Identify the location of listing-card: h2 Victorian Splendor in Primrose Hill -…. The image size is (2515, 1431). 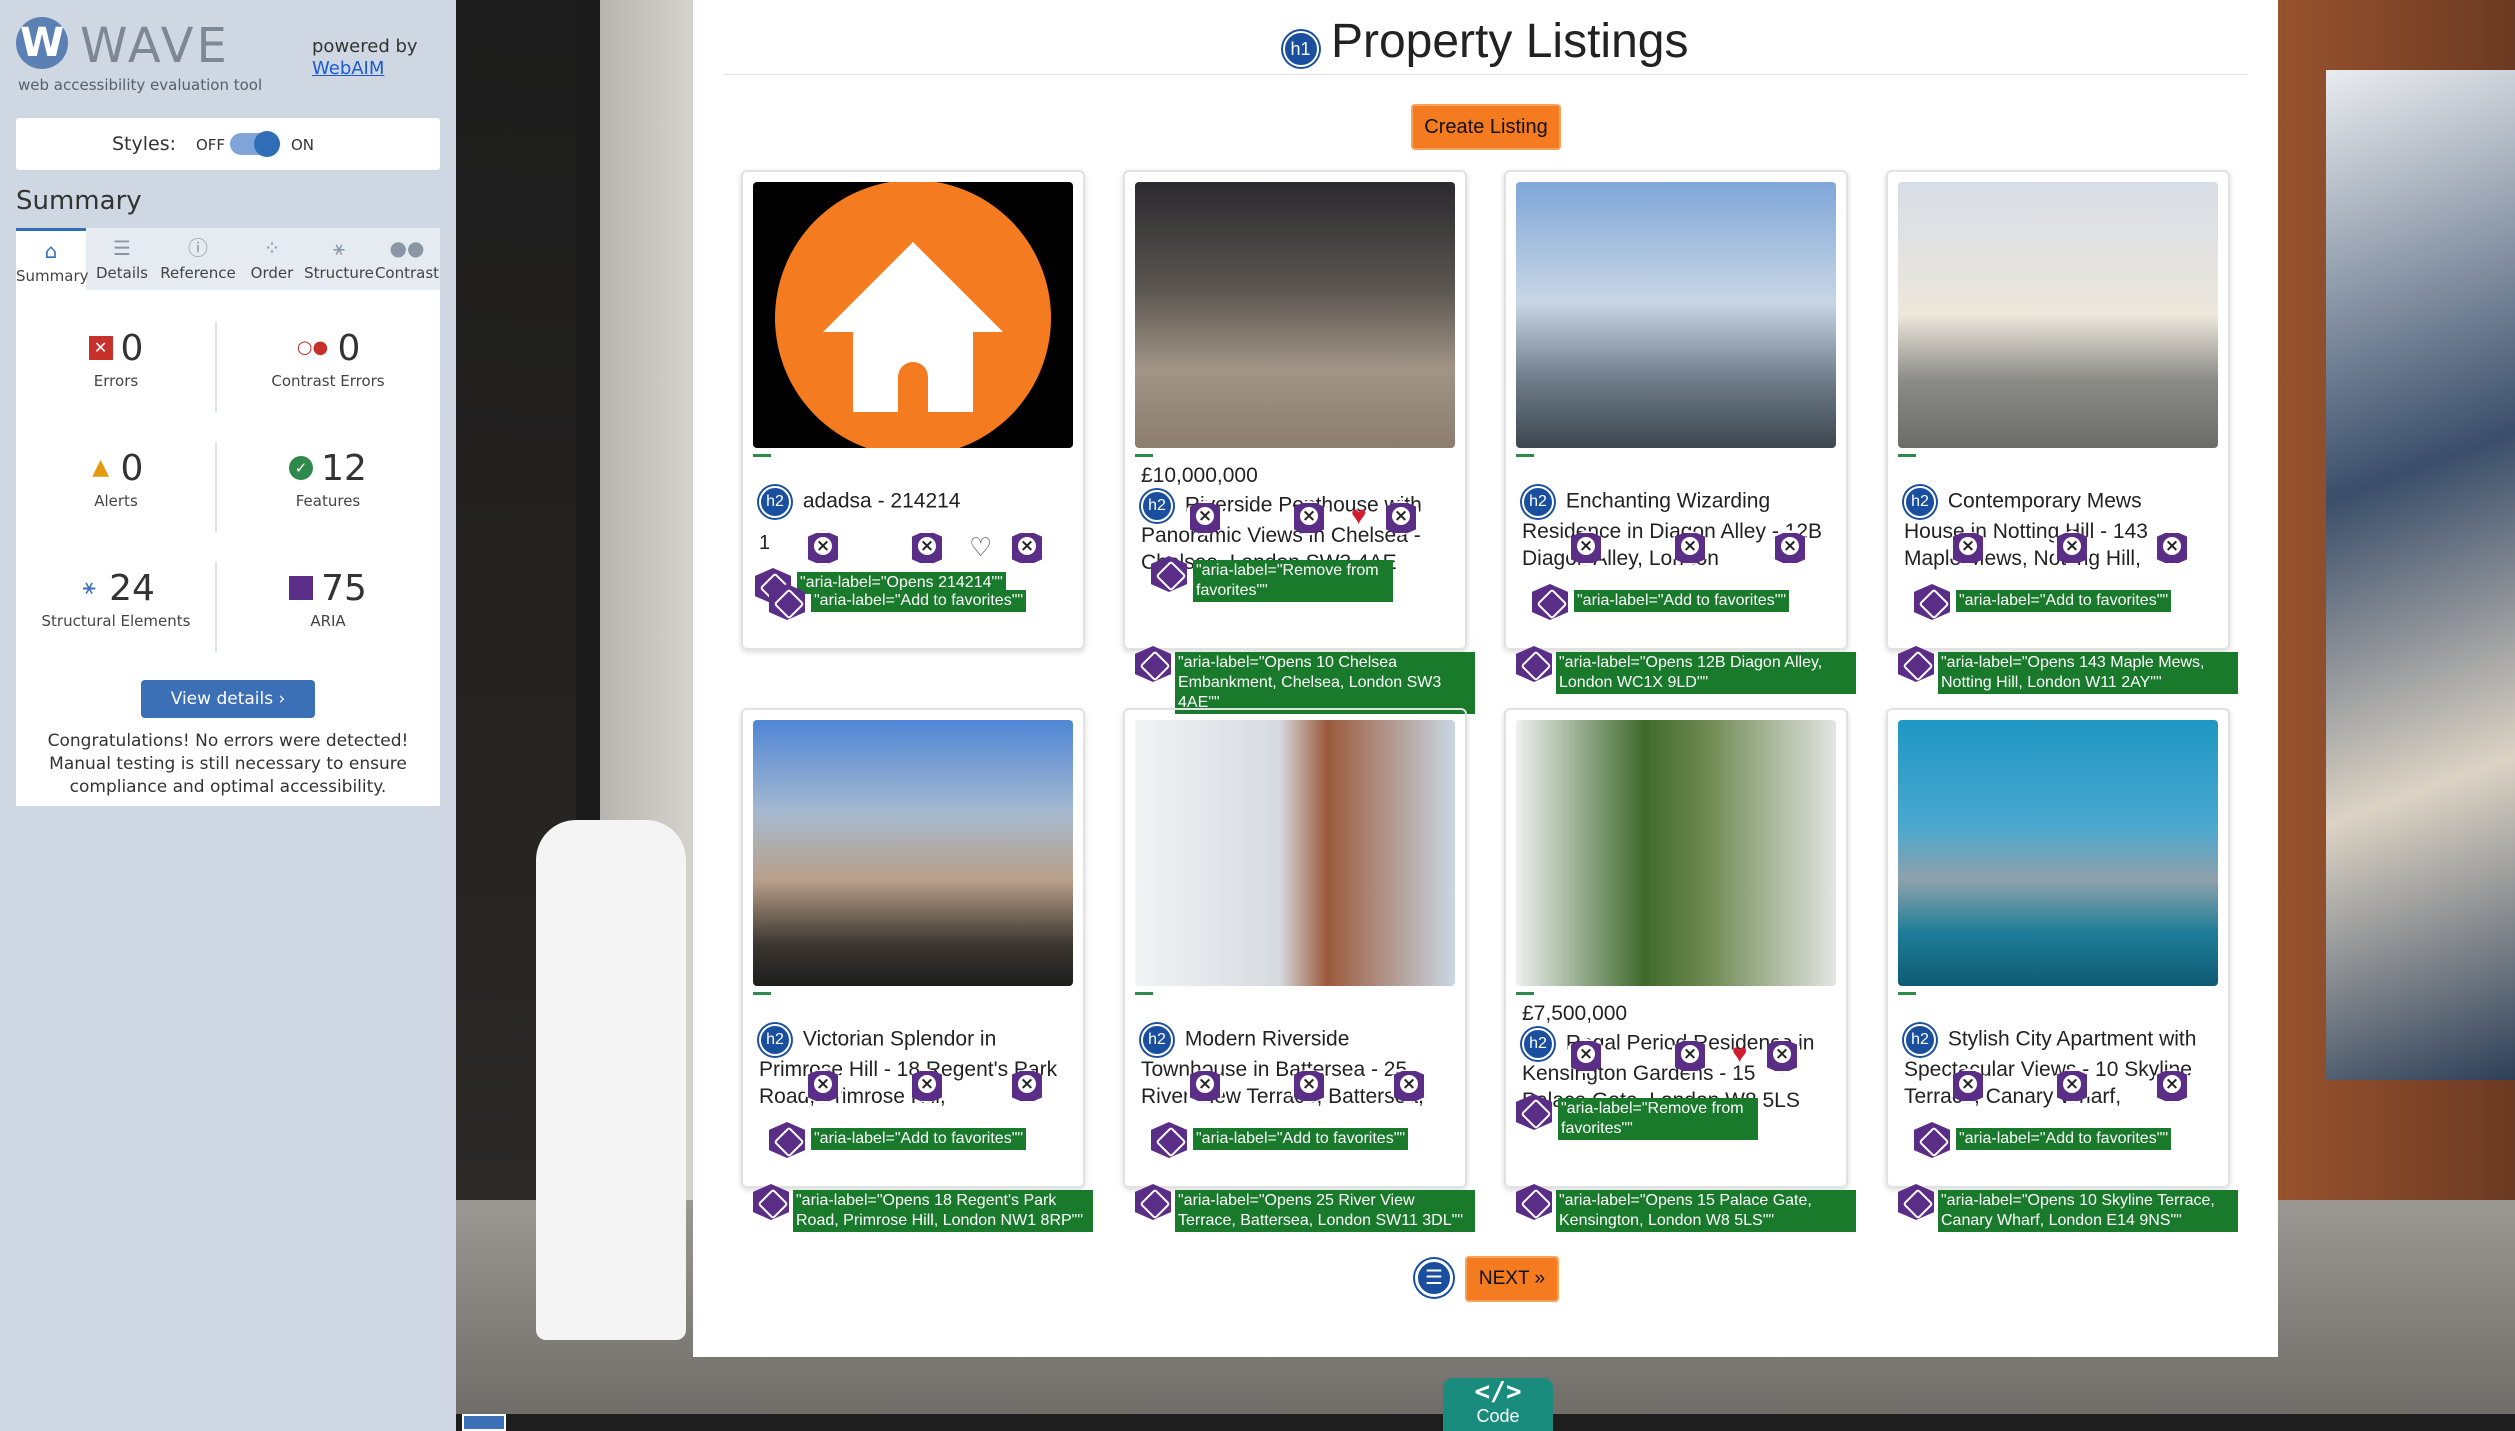
(917, 970).